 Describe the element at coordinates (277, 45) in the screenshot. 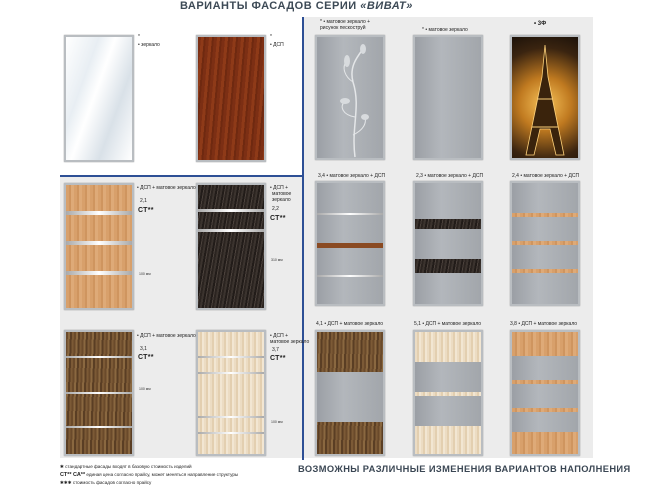

I see `door-dsp-label: • ДСП` at that location.